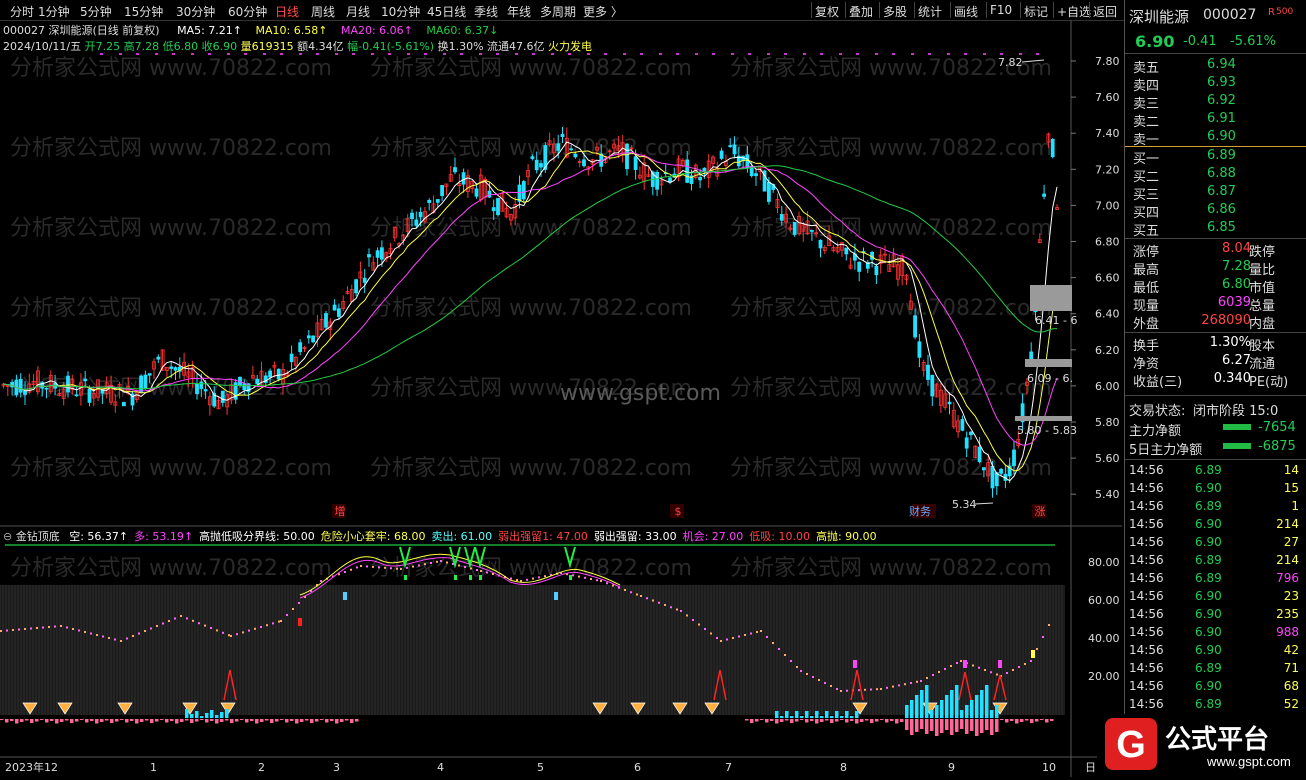 This screenshot has width=1306, height=780. I want to click on toolbar-button: +自选, so click(1074, 11).